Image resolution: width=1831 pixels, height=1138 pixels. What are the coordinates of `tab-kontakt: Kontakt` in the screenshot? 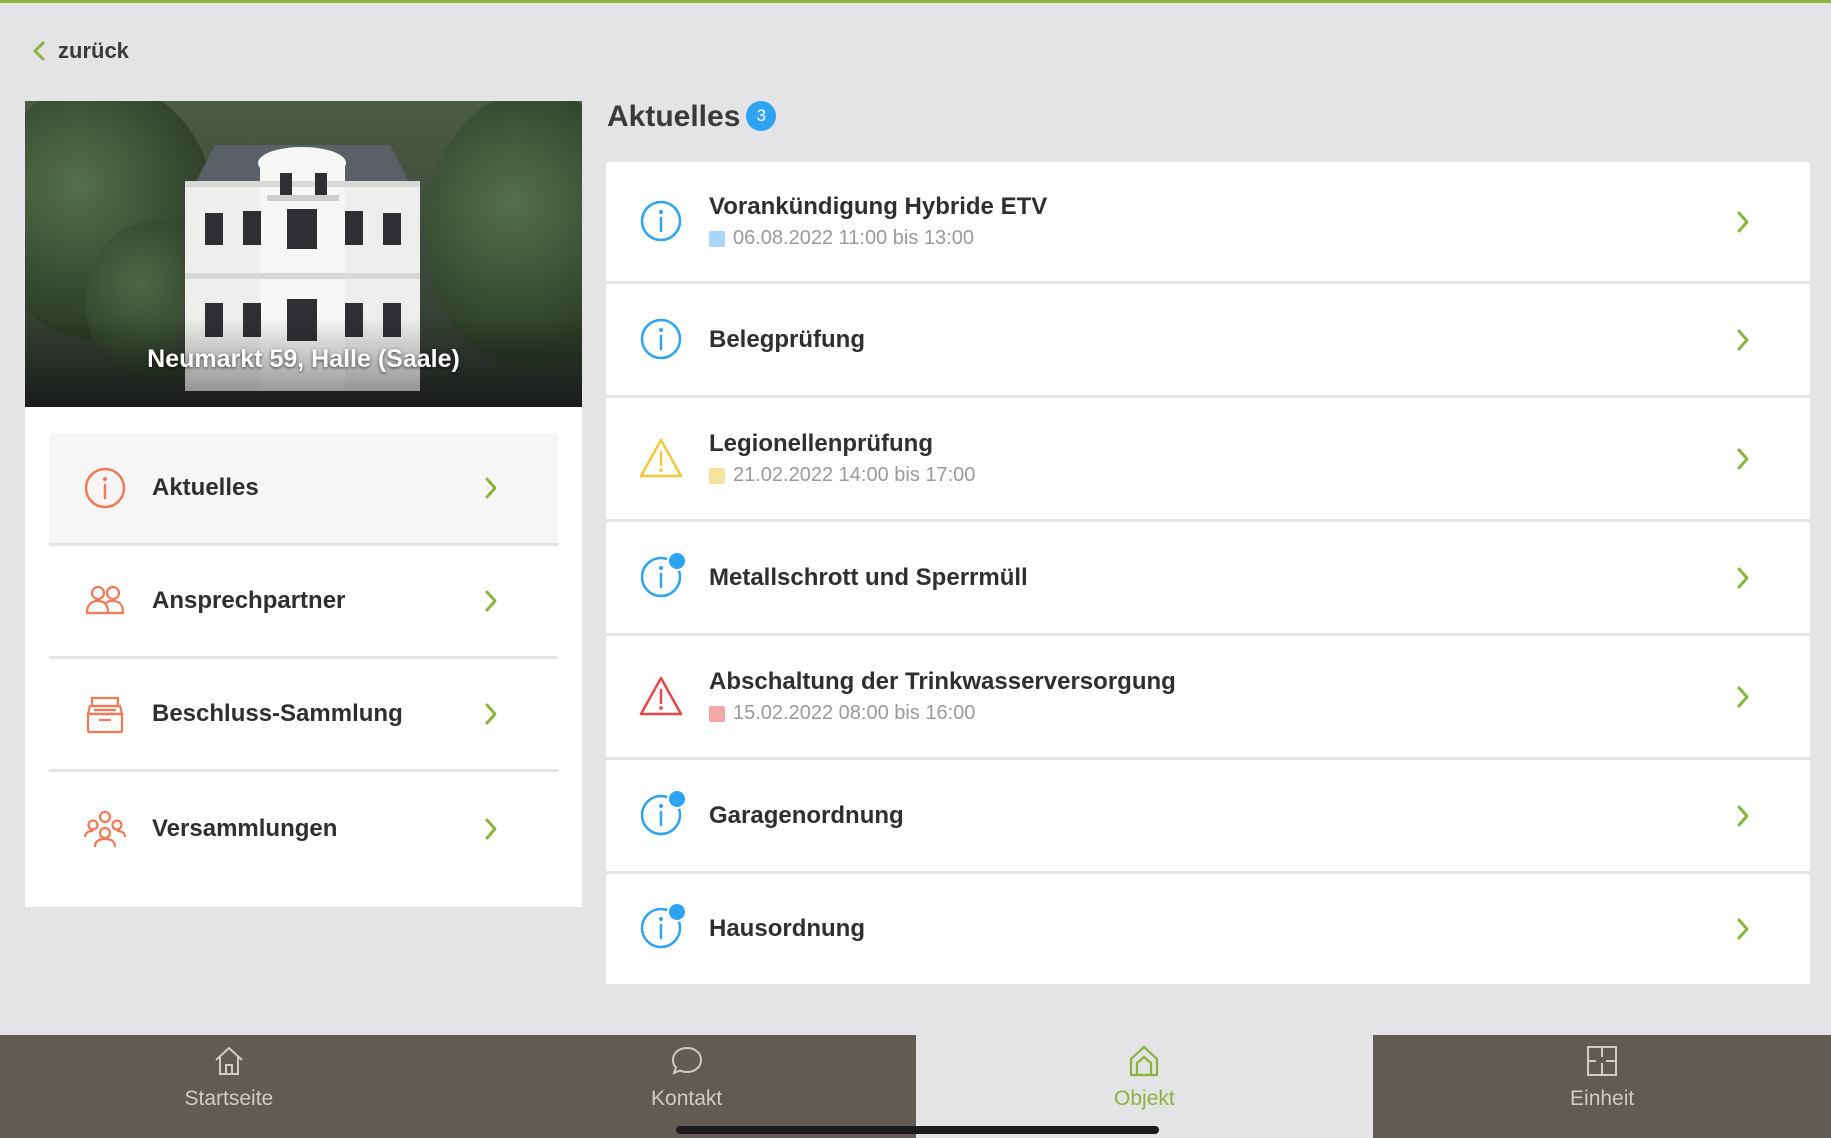 It's located at (687, 1086).